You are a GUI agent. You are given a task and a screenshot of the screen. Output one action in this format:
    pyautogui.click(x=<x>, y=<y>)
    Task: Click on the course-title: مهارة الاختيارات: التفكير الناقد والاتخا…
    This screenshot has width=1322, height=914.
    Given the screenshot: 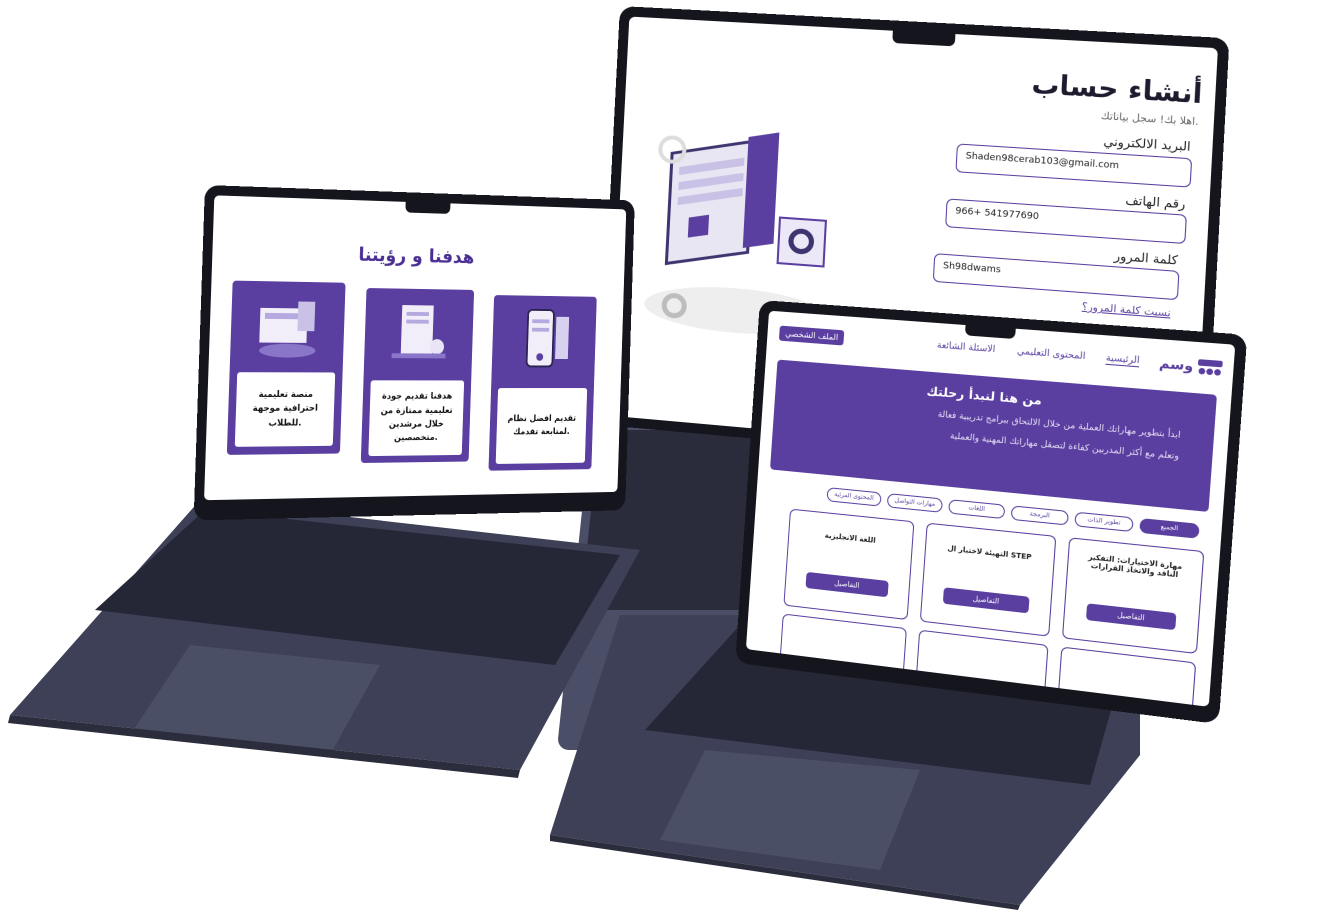 What is the action you would take?
    pyautogui.click(x=1135, y=566)
    